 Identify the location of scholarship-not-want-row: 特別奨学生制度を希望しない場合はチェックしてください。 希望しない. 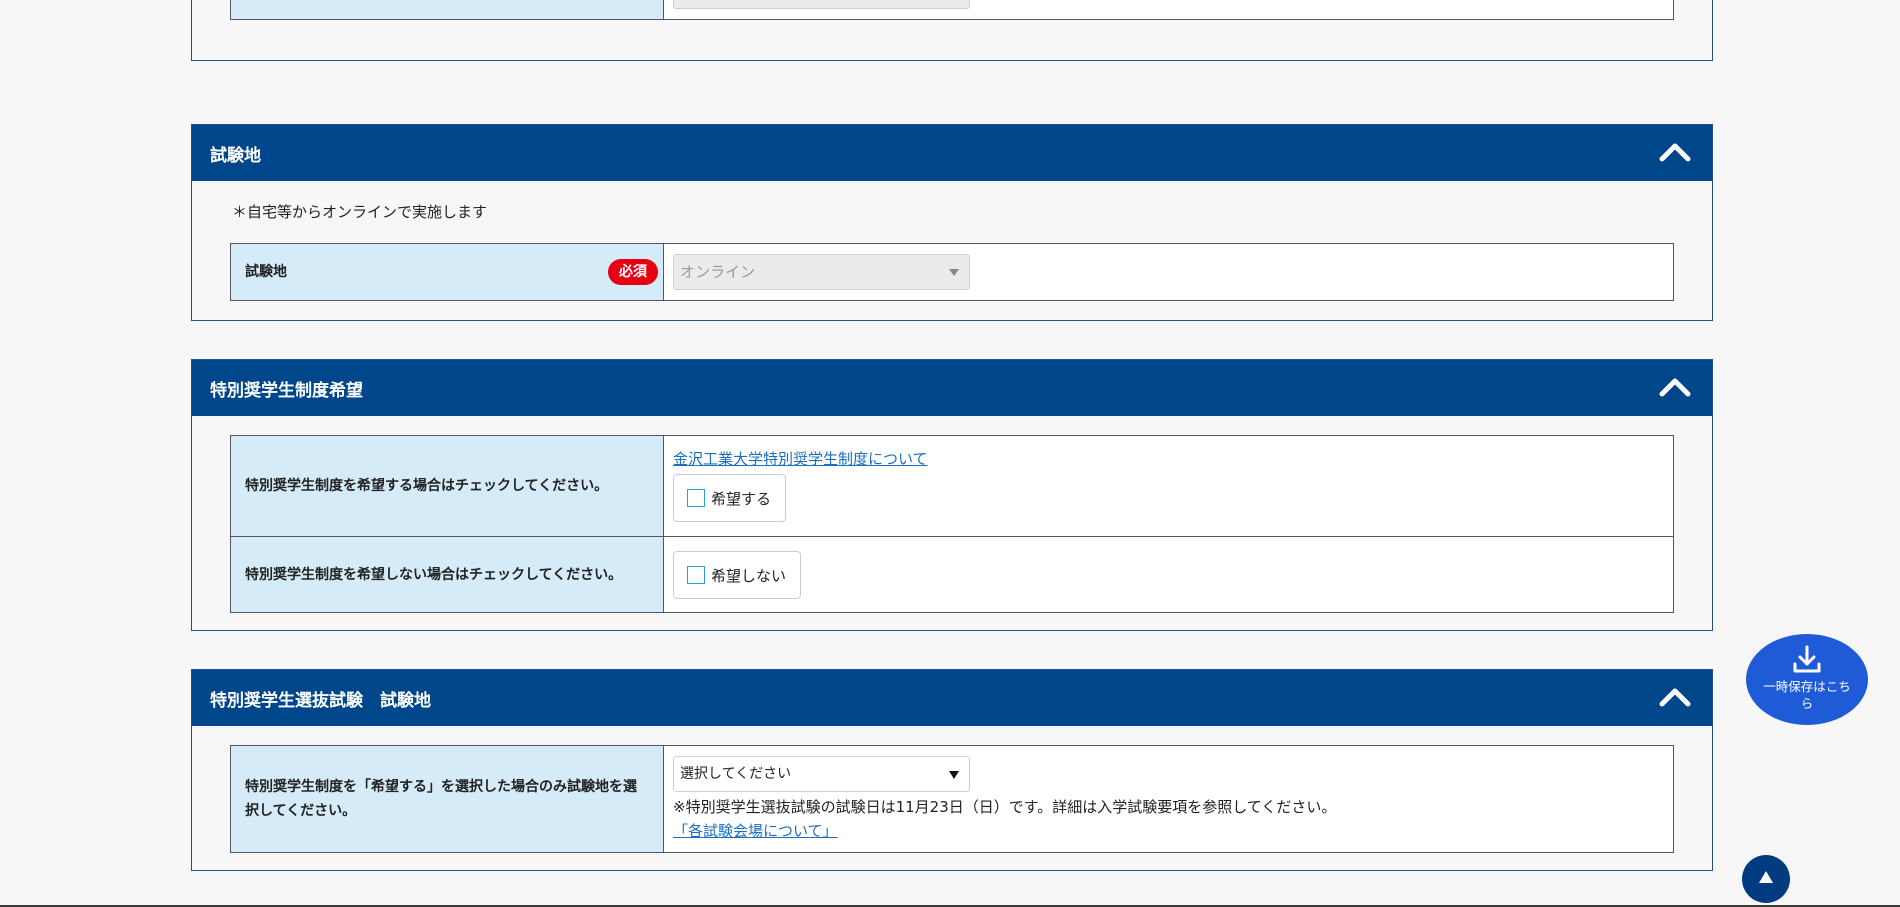
(952, 574).